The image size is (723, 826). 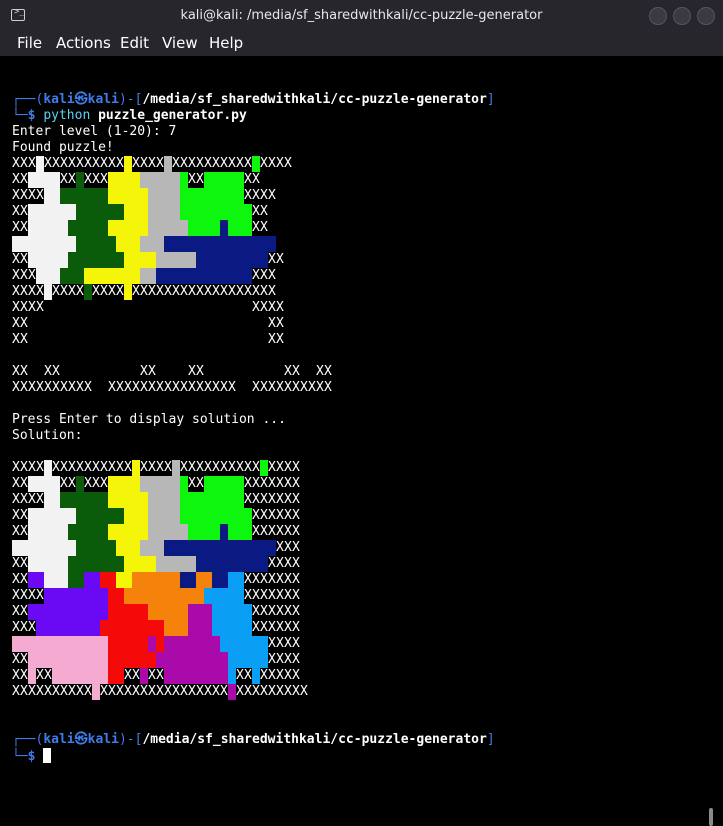 I want to click on minimize-button, so click(x=658, y=16).